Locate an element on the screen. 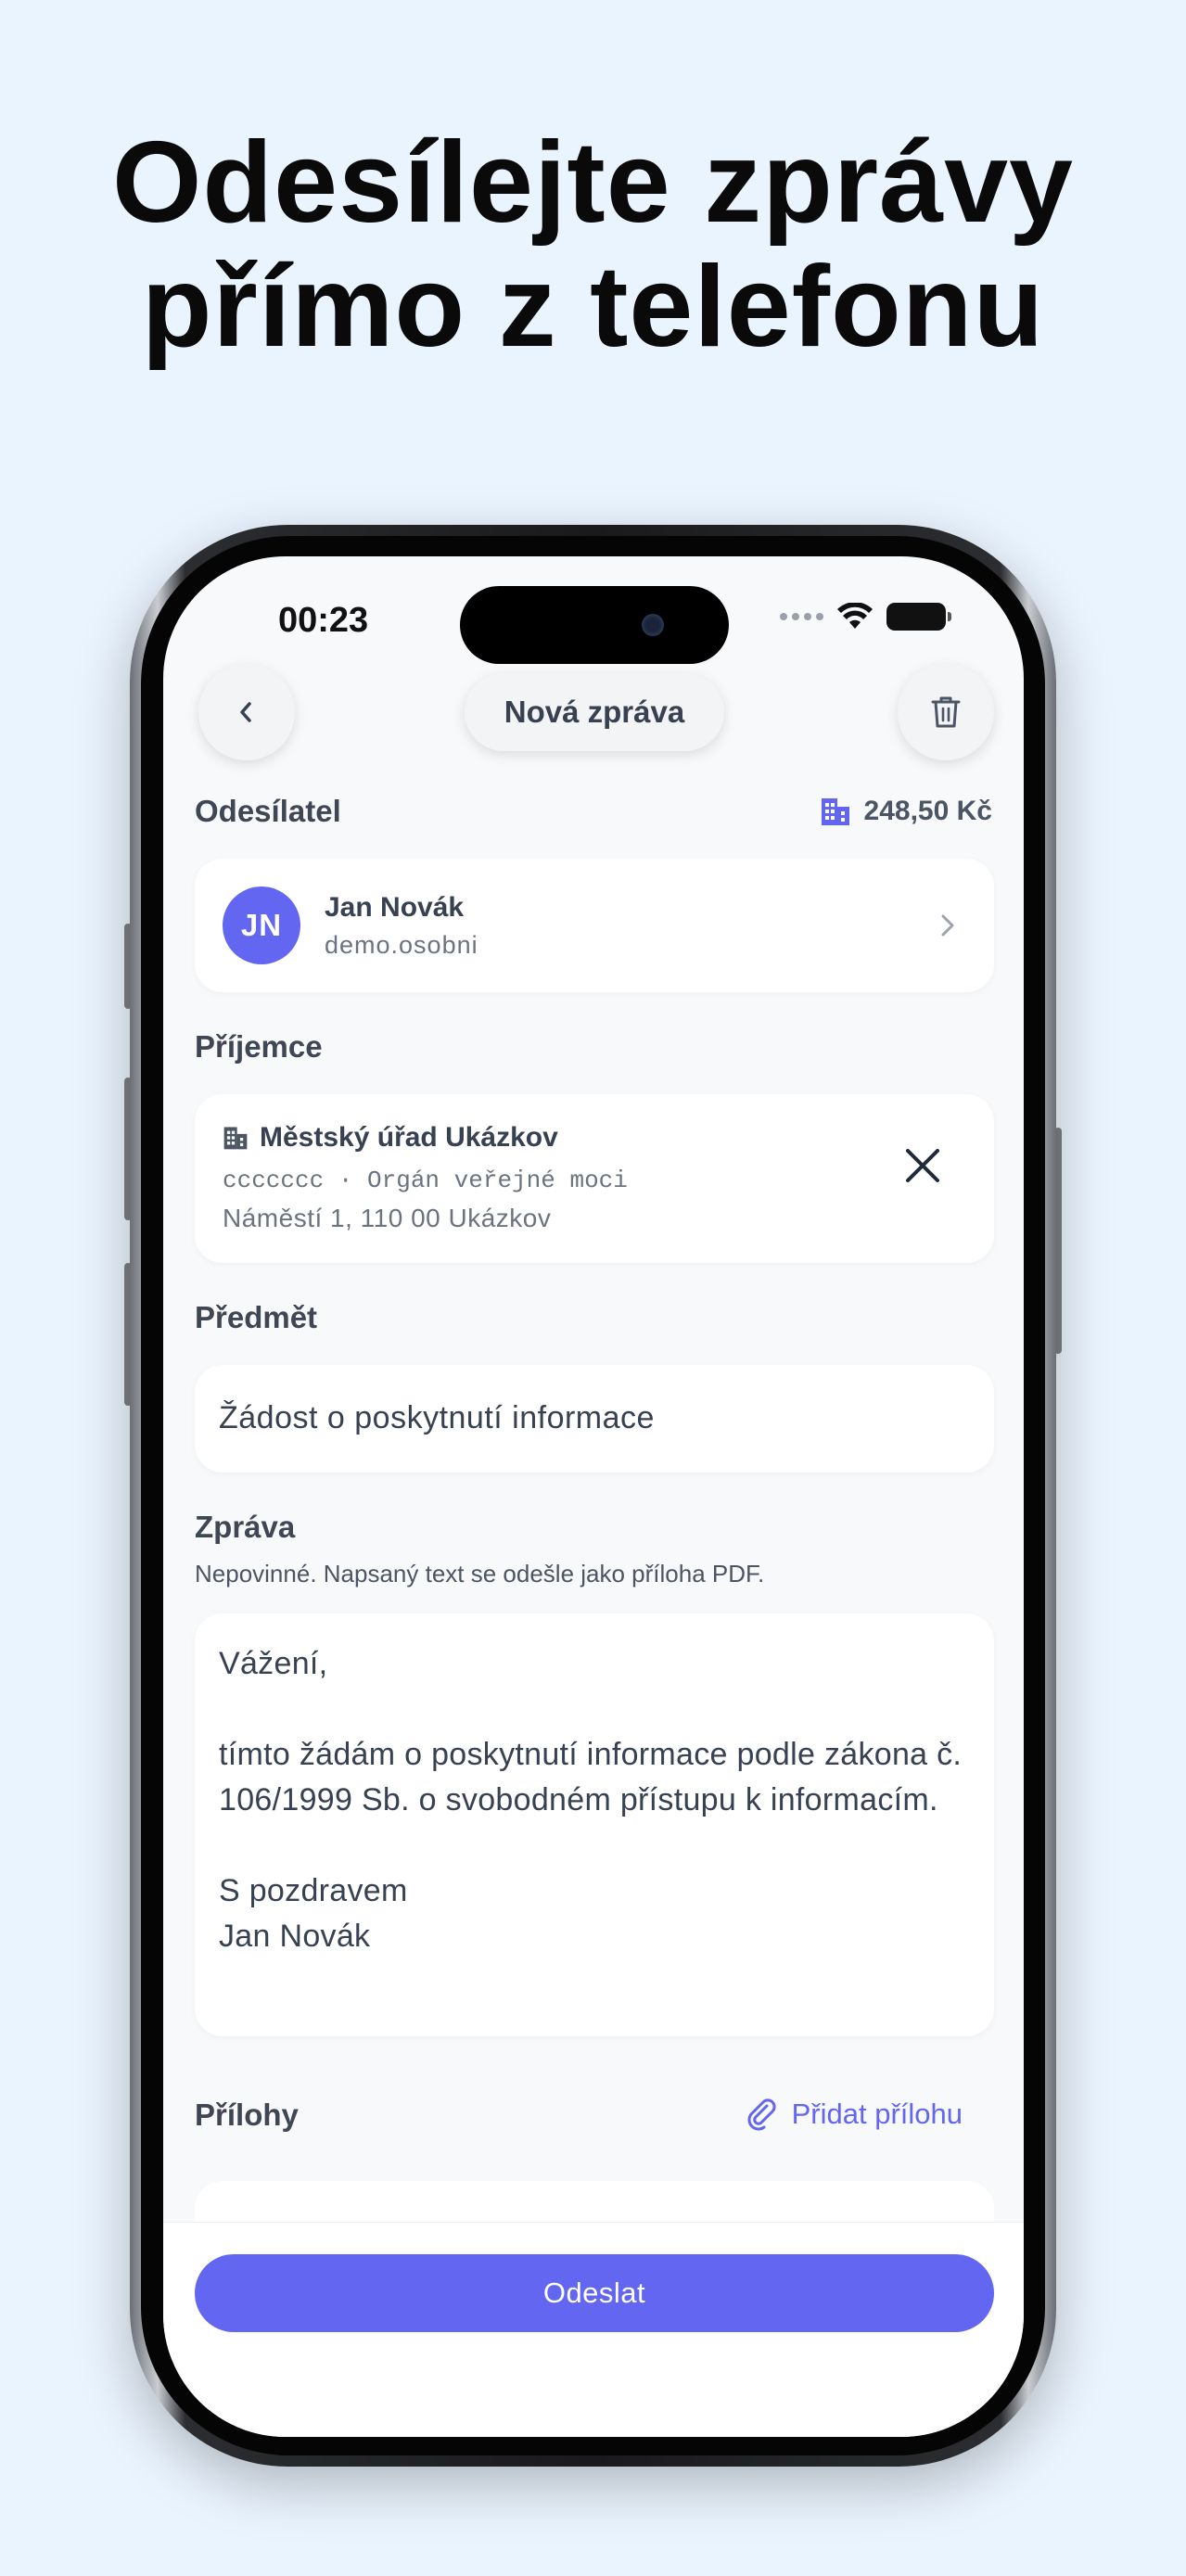 The image size is (1186, 2576). back-button is located at coordinates (246, 712).